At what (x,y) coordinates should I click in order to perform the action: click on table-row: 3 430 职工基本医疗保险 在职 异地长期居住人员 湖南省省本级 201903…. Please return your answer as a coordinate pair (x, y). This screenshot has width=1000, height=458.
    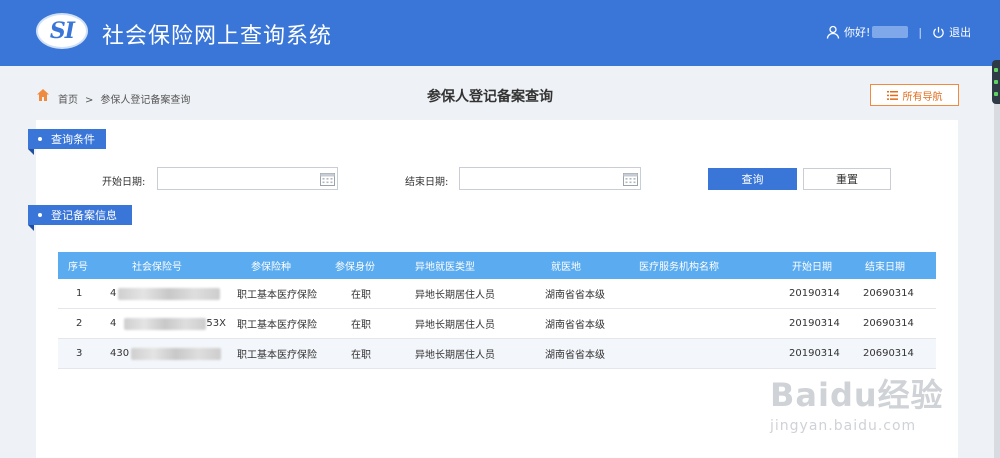
    Looking at the image, I should click on (497, 354).